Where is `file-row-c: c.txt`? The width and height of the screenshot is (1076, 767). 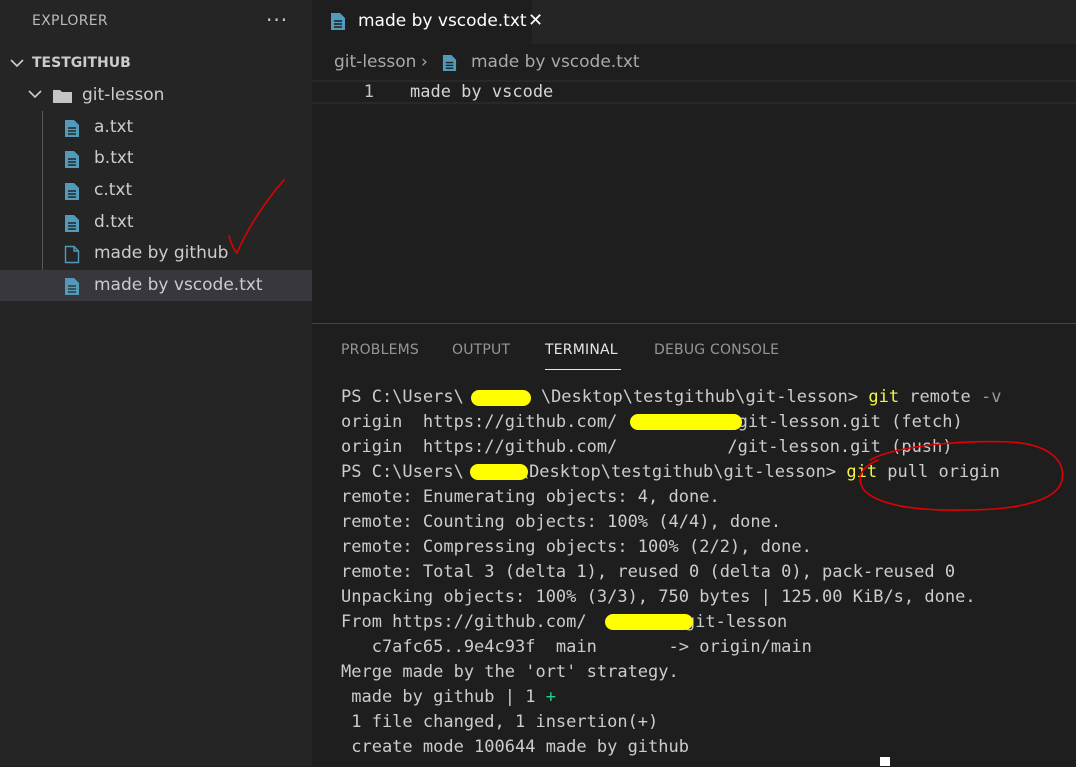
file-row-c: c.txt is located at coordinates (156, 190).